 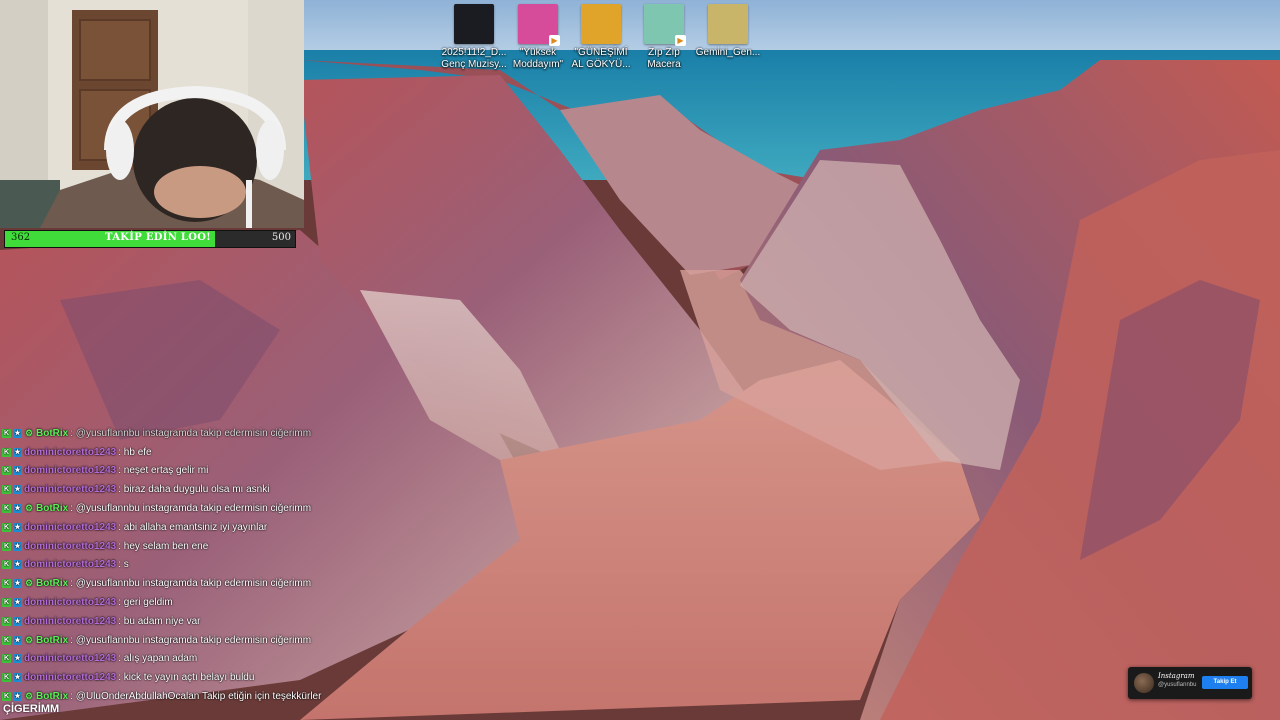 What do you see at coordinates (202, 621) in the screenshot?
I see `chat-message: K ★ dominictoretto1243: bu adam niye var` at bounding box center [202, 621].